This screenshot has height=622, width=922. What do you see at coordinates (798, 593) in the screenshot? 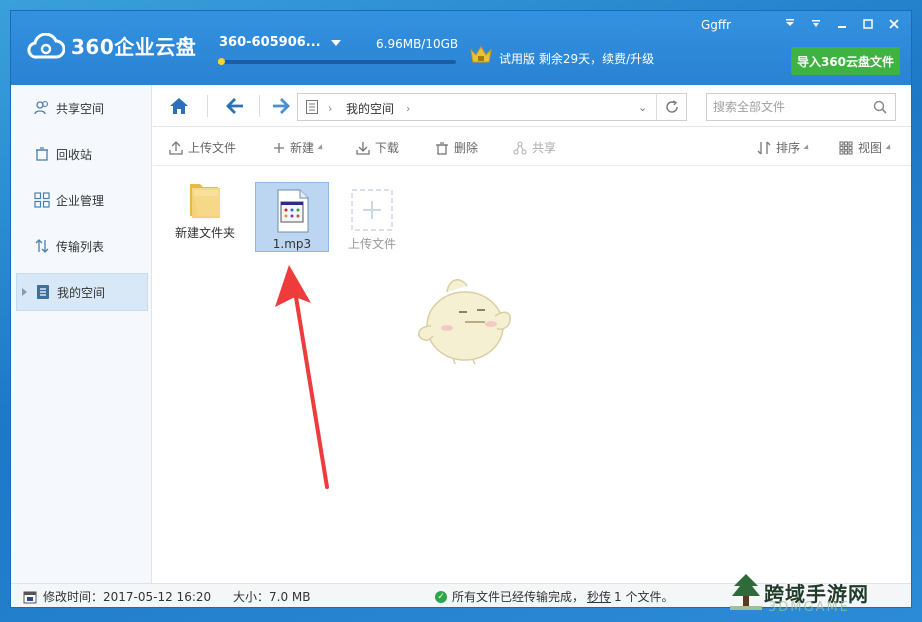
I see `site-watermark: 跨域手游网 3DMGAME` at bounding box center [798, 593].